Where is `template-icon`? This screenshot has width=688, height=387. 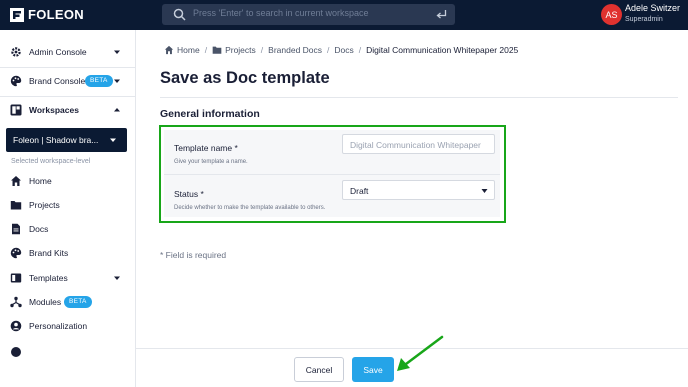
template-icon is located at coordinates (16, 278).